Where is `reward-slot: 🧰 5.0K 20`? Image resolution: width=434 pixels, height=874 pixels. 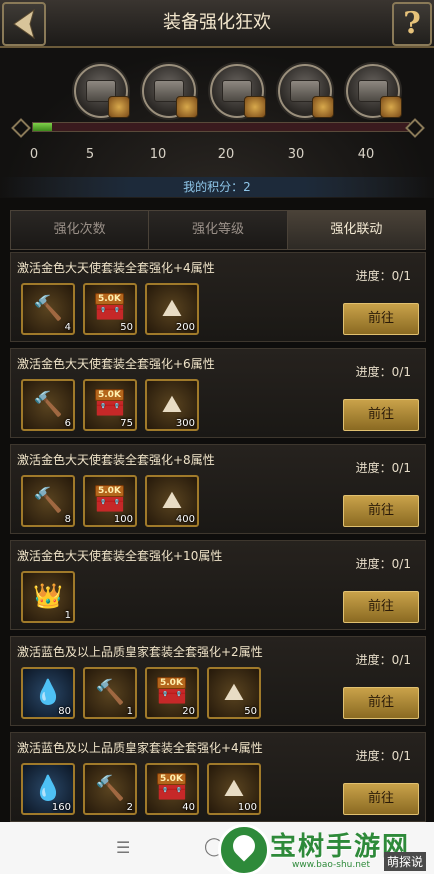
reward-slot: 🧰 5.0K 20 is located at coordinates (172, 693).